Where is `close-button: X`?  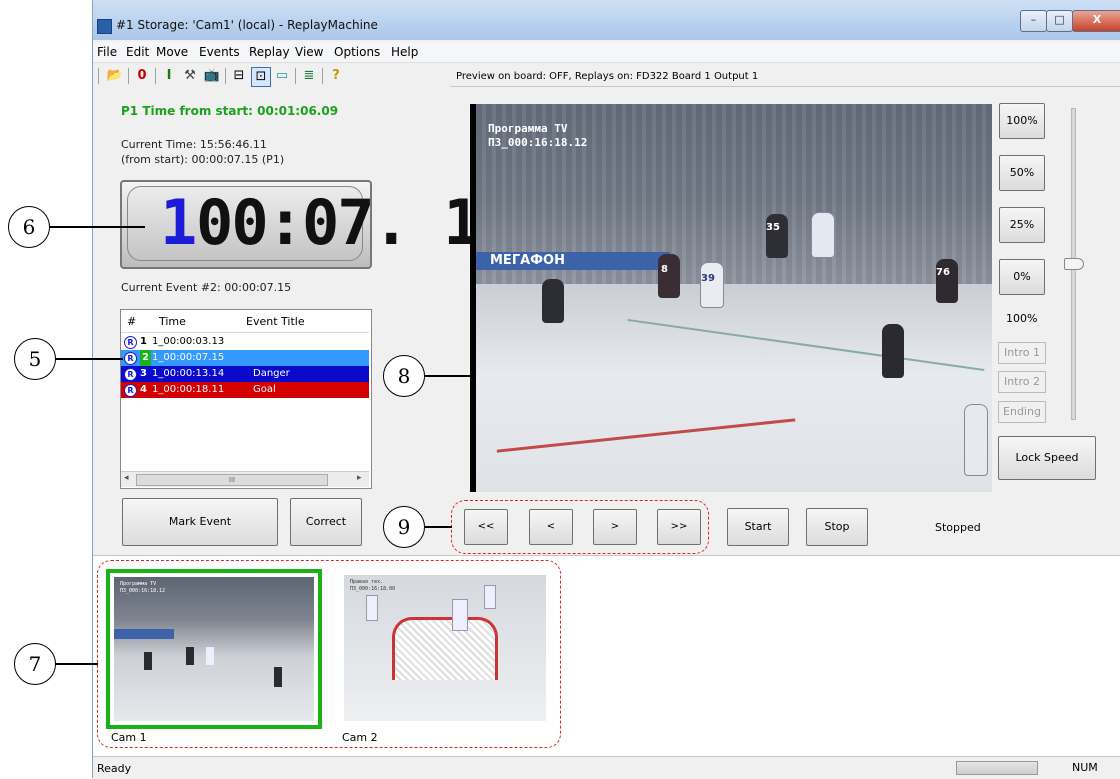 close-button: X is located at coordinates (1096, 21).